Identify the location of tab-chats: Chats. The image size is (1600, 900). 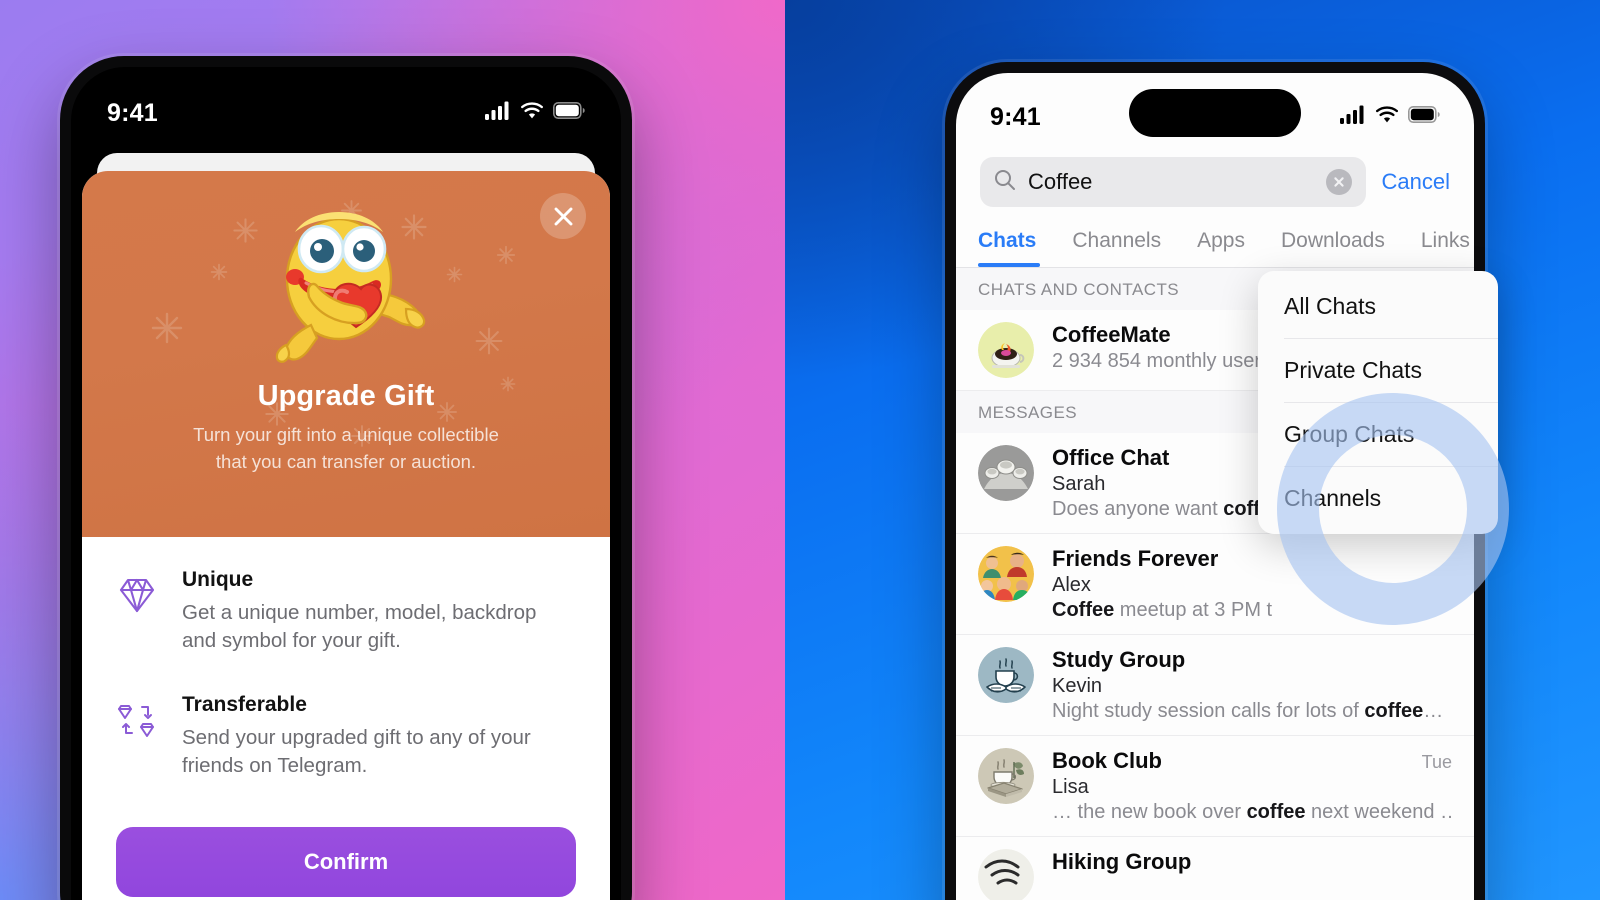
(1016, 248).